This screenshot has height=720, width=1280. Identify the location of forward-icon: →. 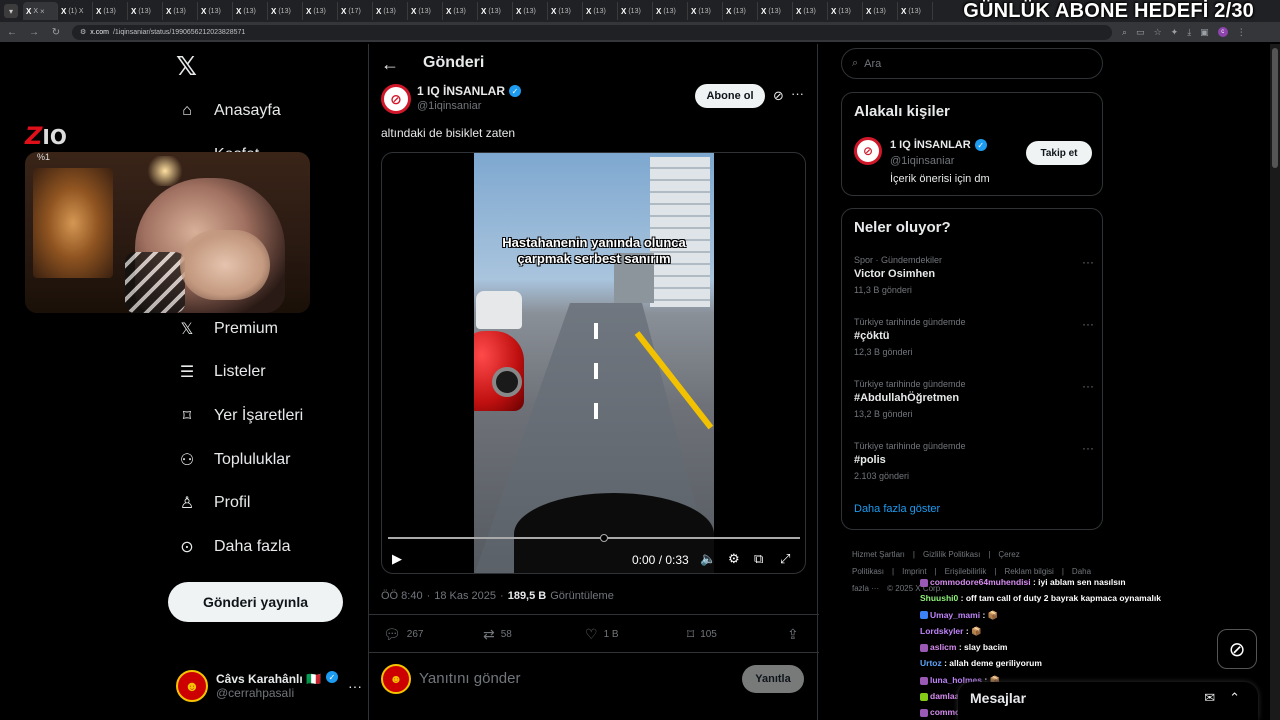
(34, 32).